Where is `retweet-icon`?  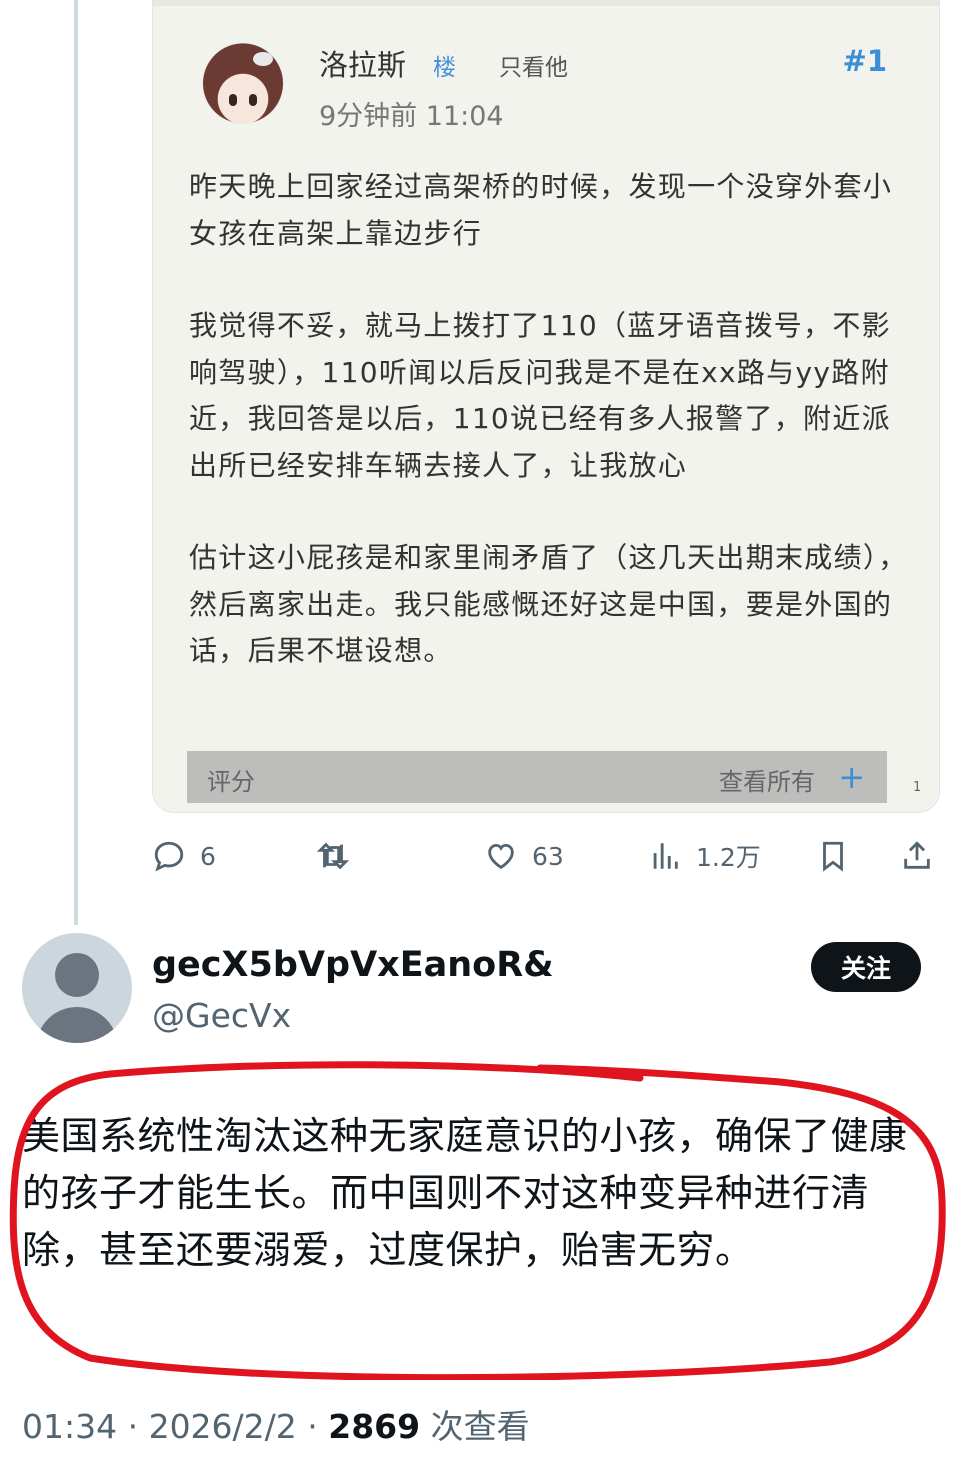 retweet-icon is located at coordinates (333, 856).